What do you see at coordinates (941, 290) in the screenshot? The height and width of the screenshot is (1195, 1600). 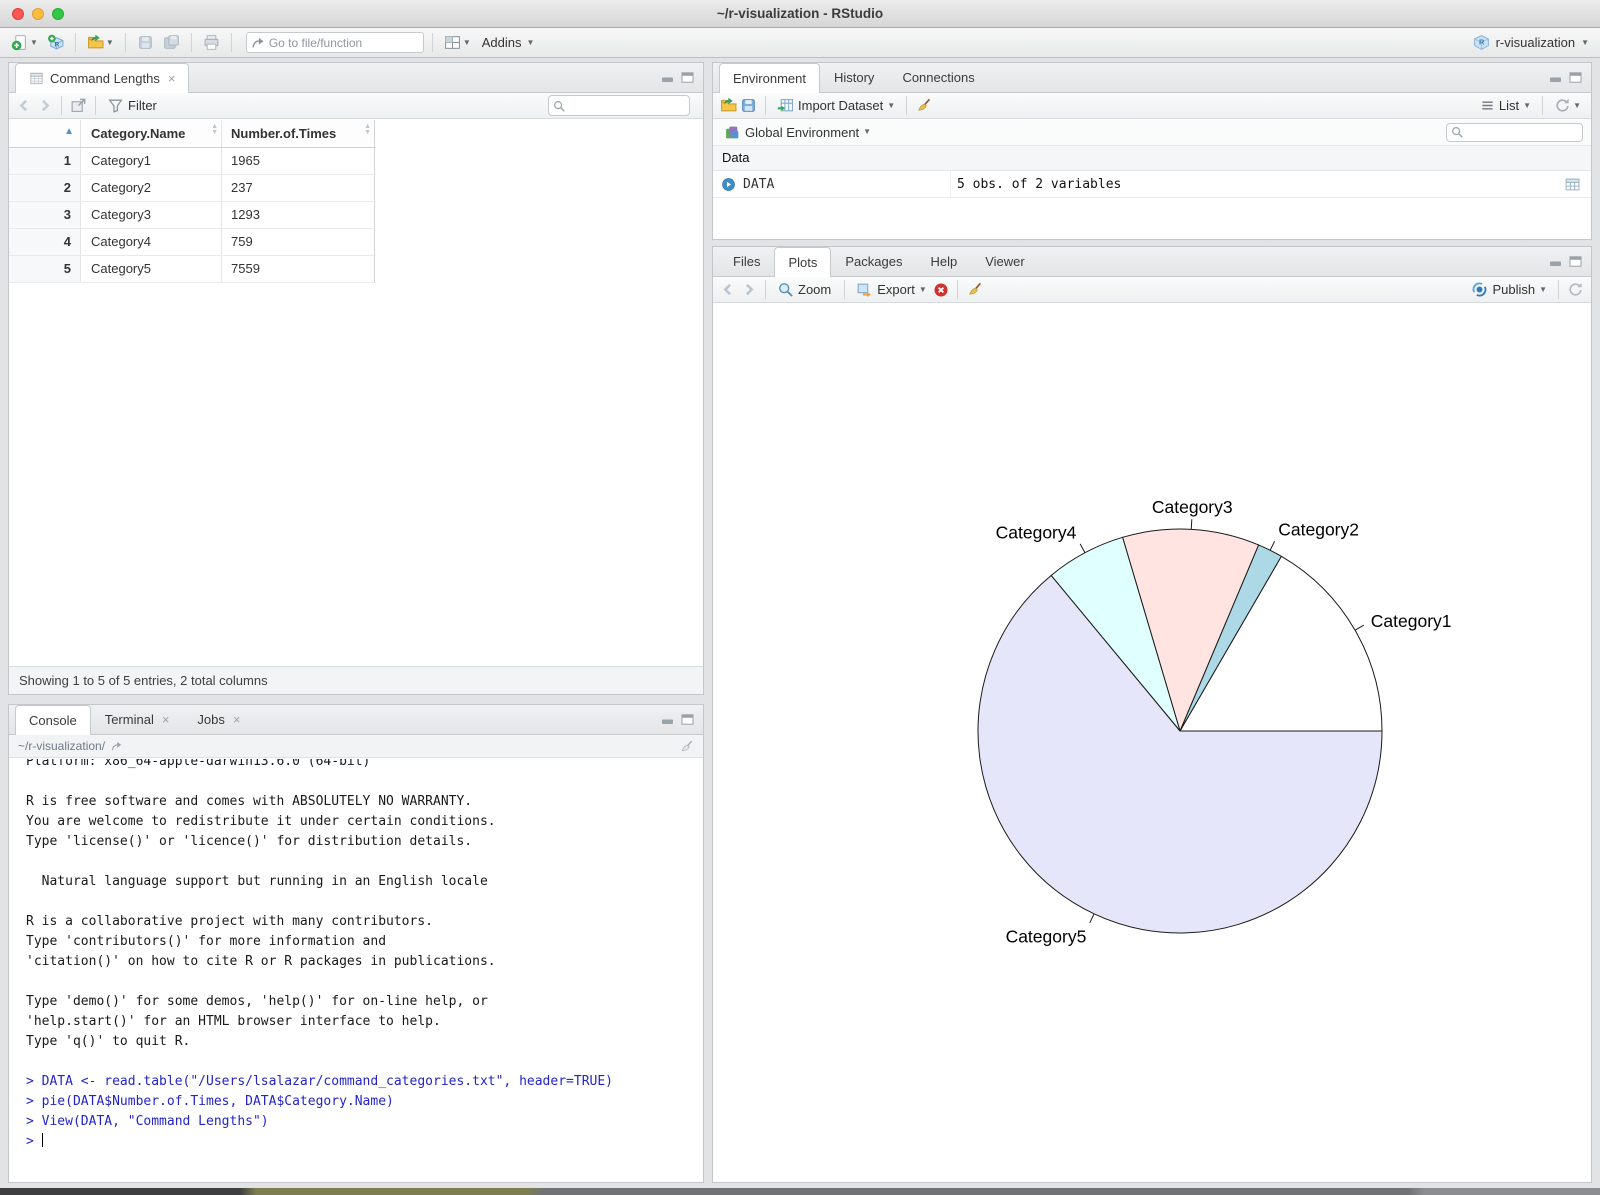 I see `remove-plot-icon` at bounding box center [941, 290].